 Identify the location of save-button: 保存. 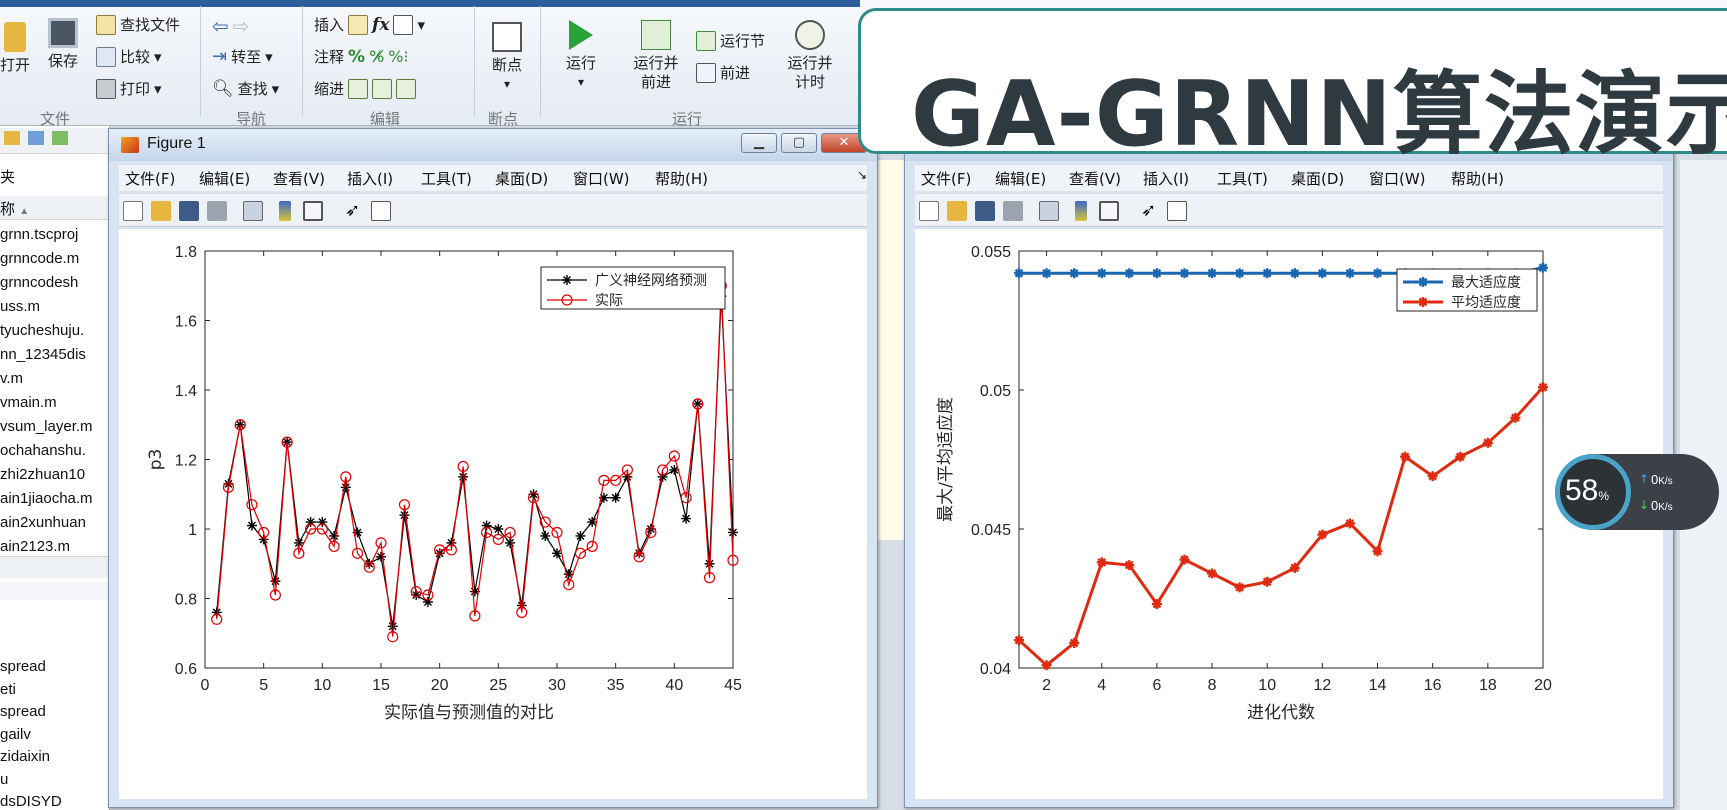
(63, 44).